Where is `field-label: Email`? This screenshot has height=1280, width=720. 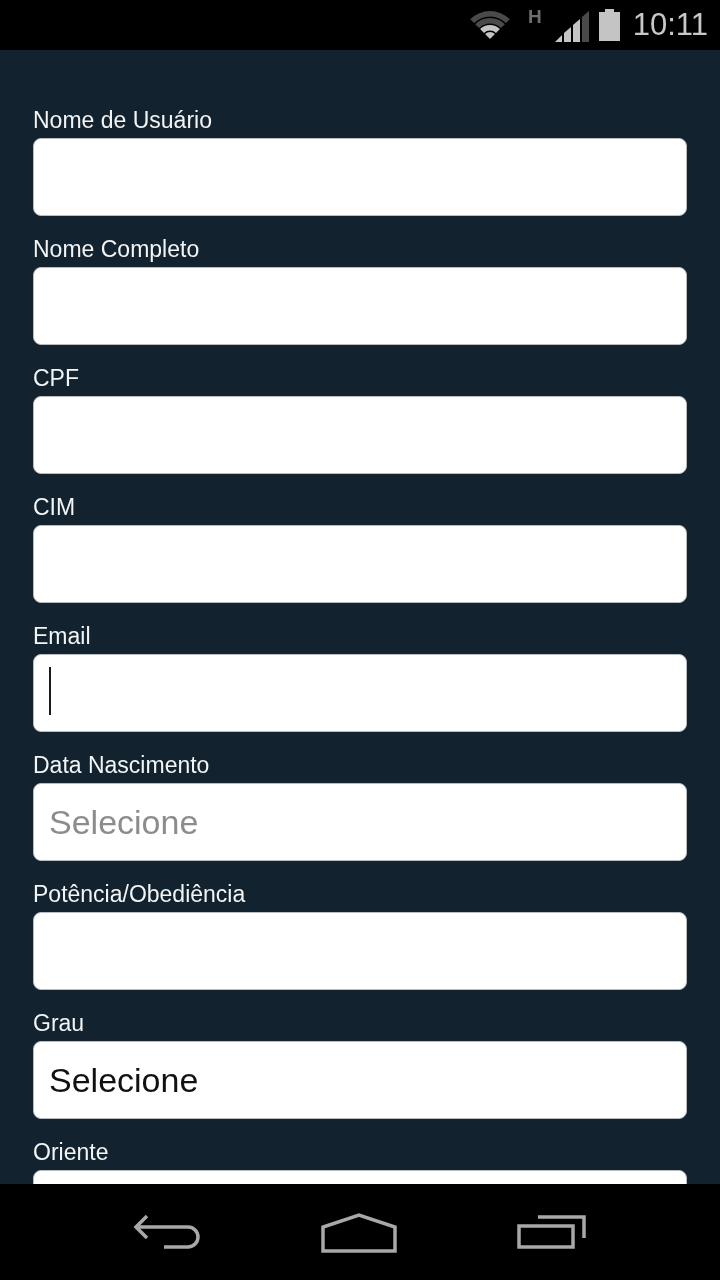
field-label: Email is located at coordinates (62, 636).